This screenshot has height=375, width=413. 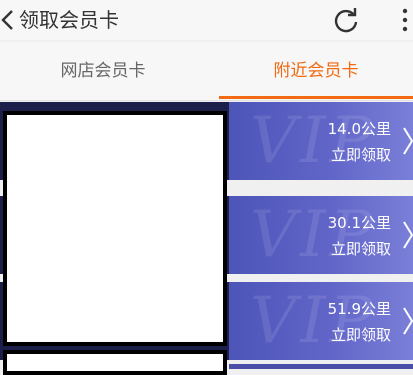 What do you see at coordinates (321, 366) in the screenshot?
I see `card-background` at bounding box center [321, 366].